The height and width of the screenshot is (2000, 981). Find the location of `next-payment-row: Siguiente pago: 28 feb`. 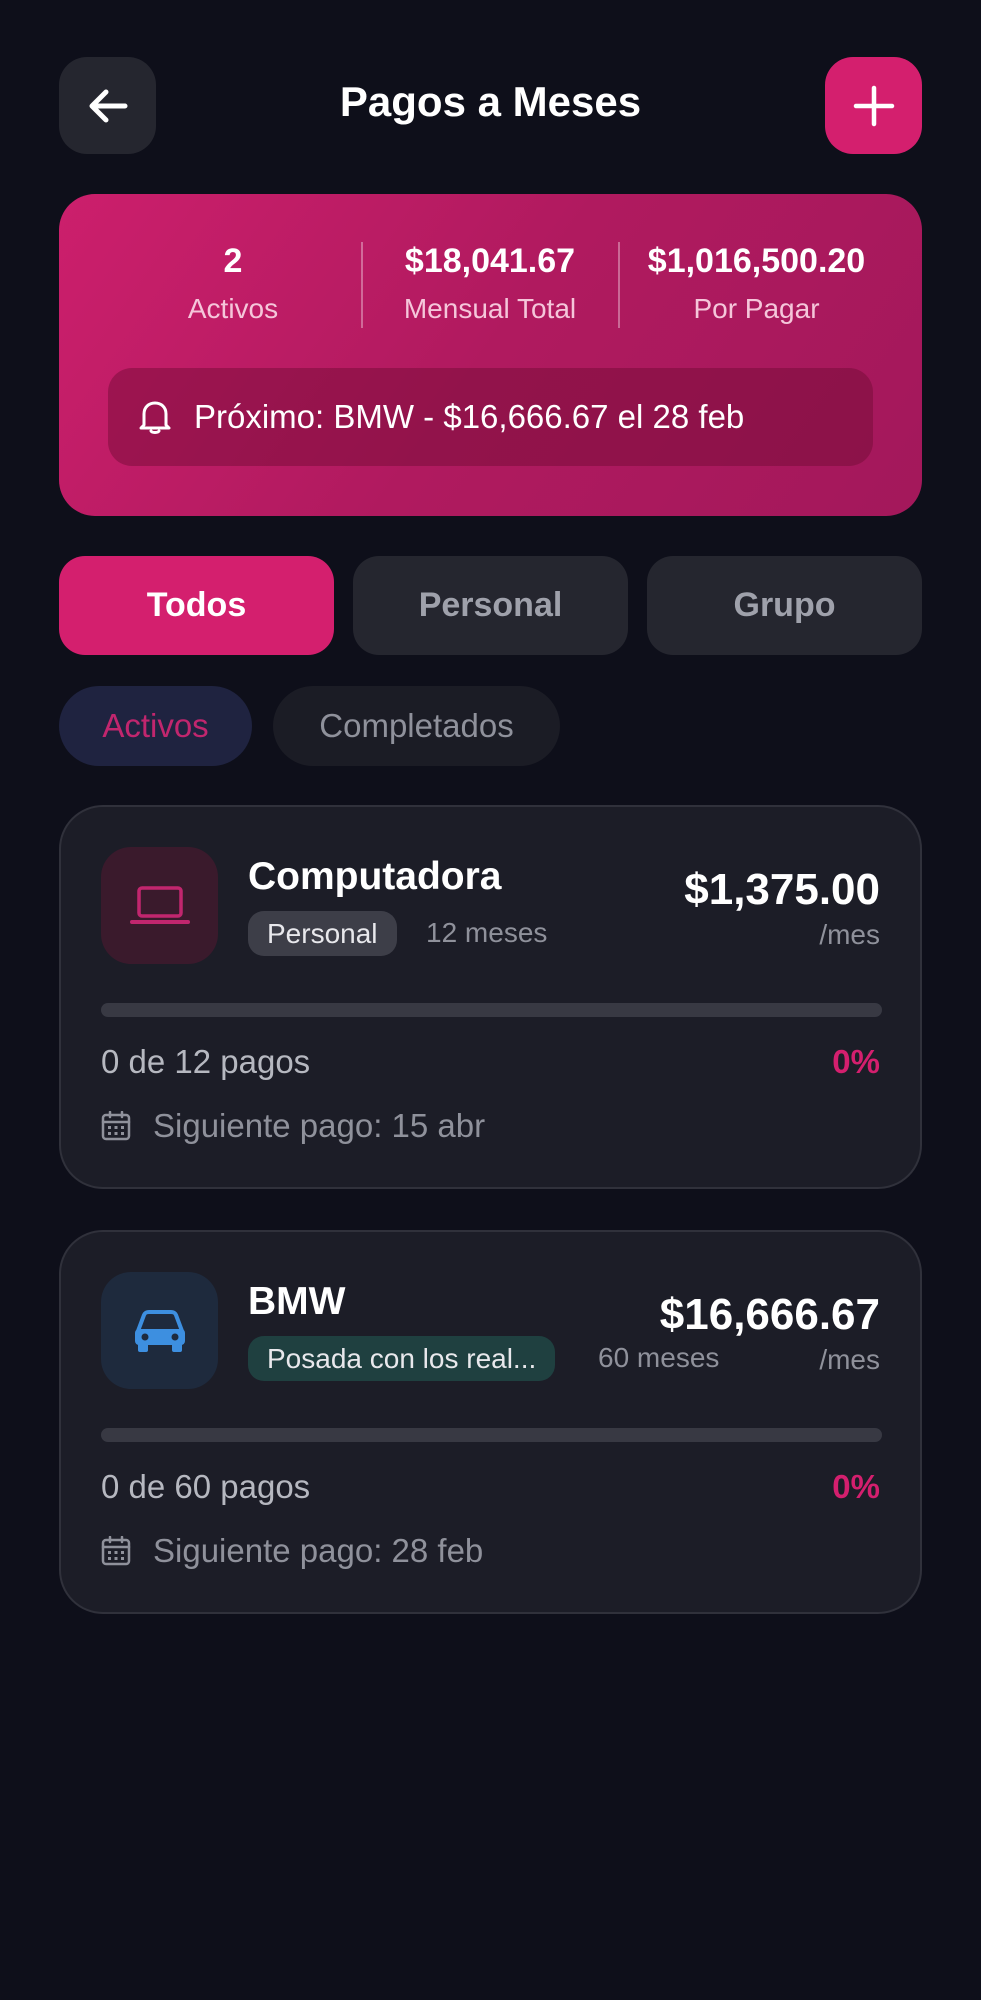

next-payment-row: Siguiente pago: 28 feb is located at coordinates (292, 1551).